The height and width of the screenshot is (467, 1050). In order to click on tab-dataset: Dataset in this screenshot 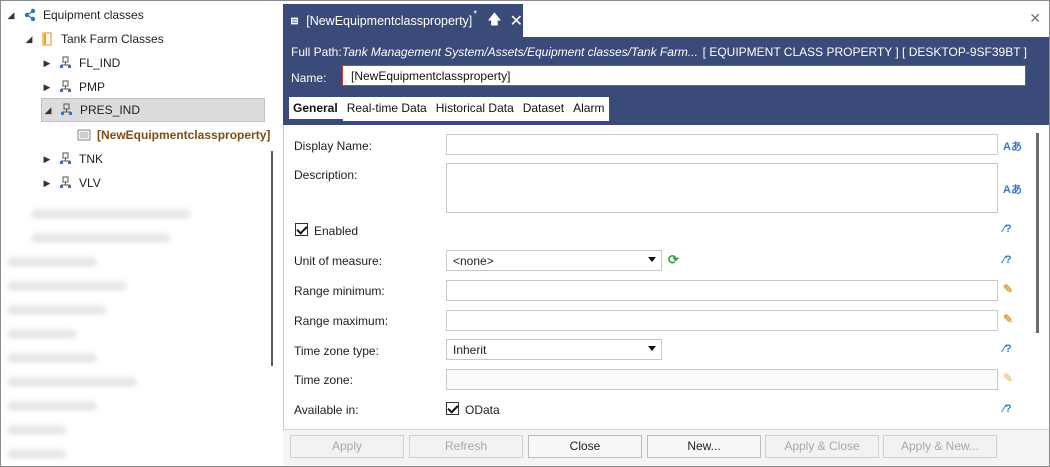, I will do `click(544, 109)`.